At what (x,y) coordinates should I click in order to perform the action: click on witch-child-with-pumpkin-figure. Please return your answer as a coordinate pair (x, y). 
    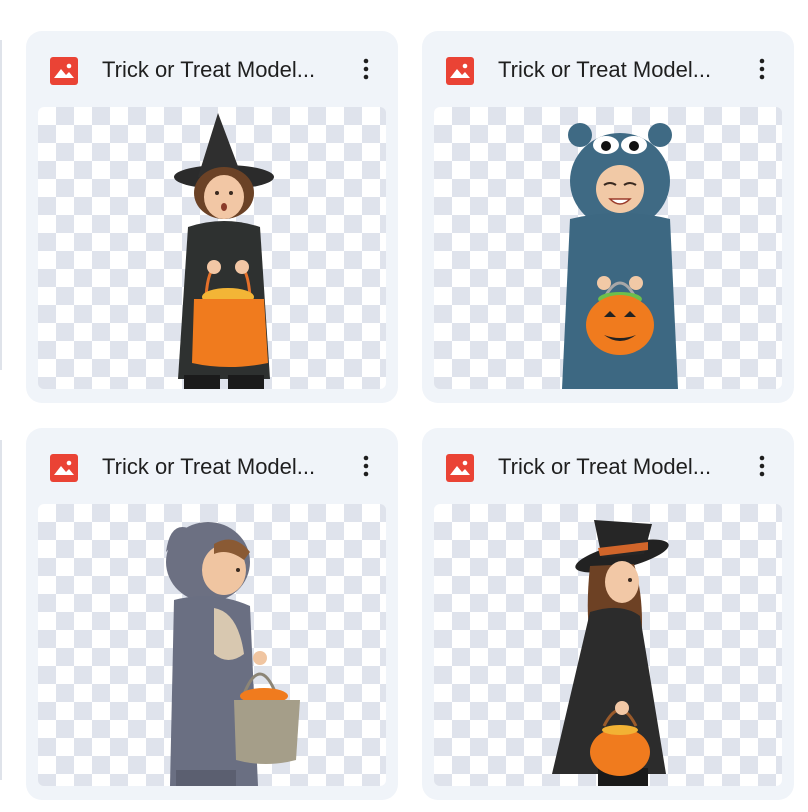
    Looking at the image, I should click on (610, 653).